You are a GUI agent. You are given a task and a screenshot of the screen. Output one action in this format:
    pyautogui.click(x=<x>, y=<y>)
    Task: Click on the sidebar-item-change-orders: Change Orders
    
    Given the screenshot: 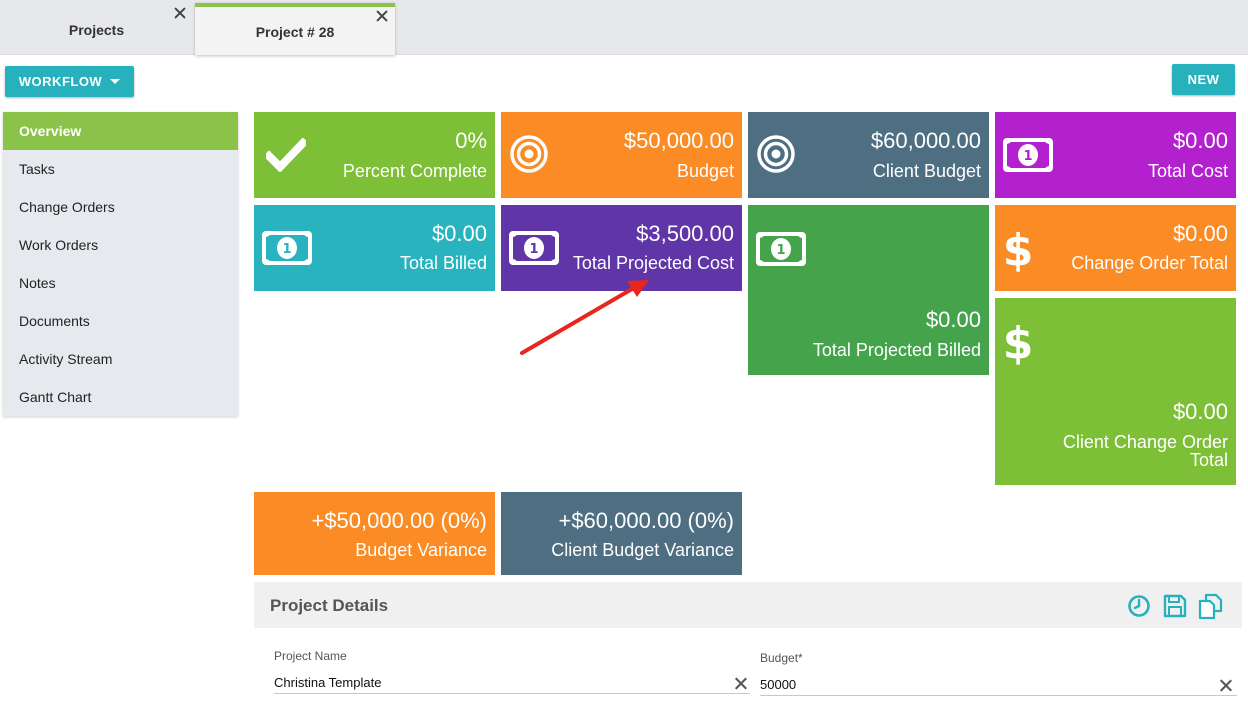 What is the action you would take?
    pyautogui.click(x=120, y=207)
    